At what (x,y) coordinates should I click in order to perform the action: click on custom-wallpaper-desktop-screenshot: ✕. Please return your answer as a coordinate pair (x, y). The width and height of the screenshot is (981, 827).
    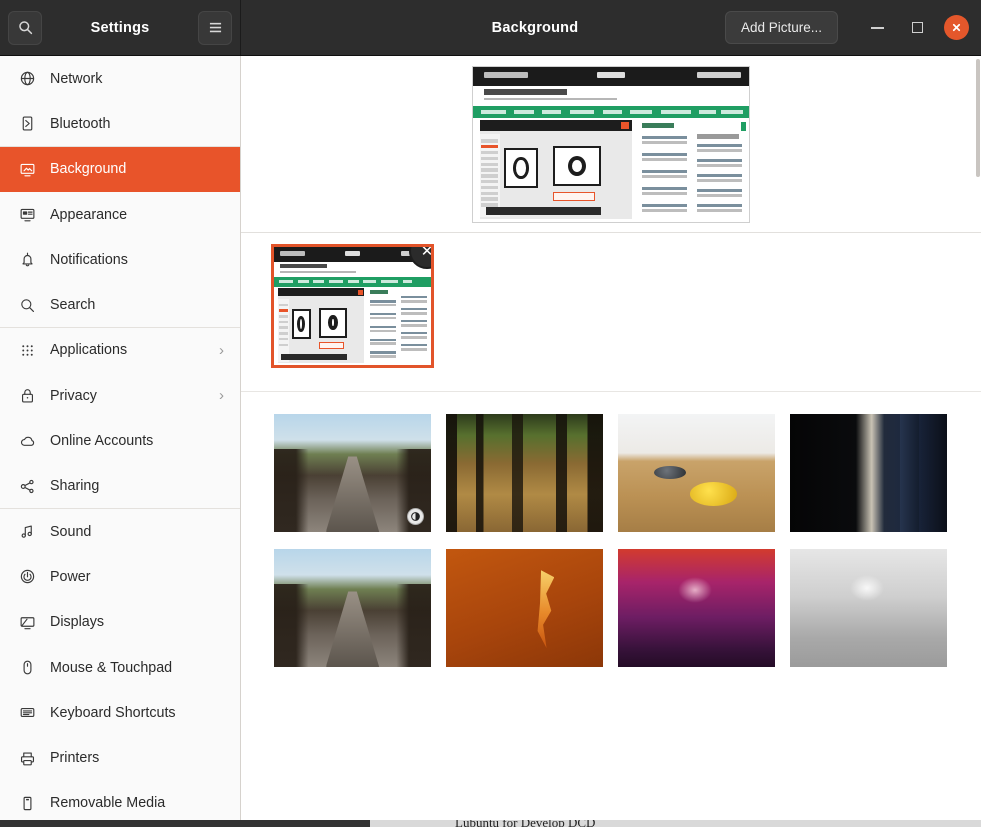
    Looking at the image, I should click on (352, 306).